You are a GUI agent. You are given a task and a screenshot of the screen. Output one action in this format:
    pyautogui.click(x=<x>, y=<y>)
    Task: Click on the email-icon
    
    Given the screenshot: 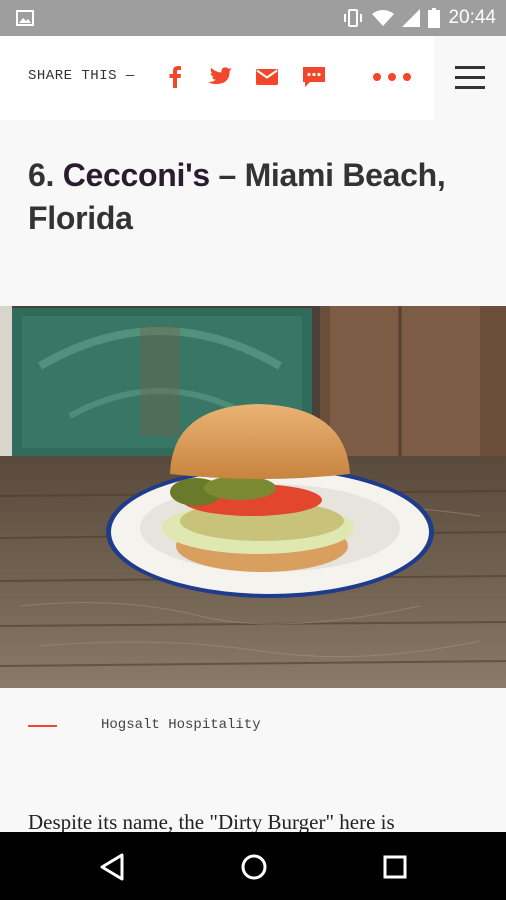 What is the action you would take?
    pyautogui.click(x=267, y=77)
    